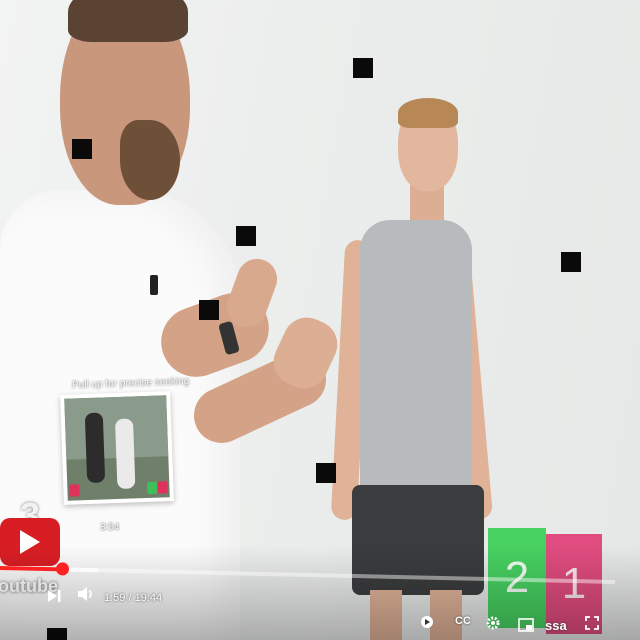 The width and height of the screenshot is (640, 640). What do you see at coordinates (154, 285) in the screenshot?
I see `lapel-mic` at bounding box center [154, 285].